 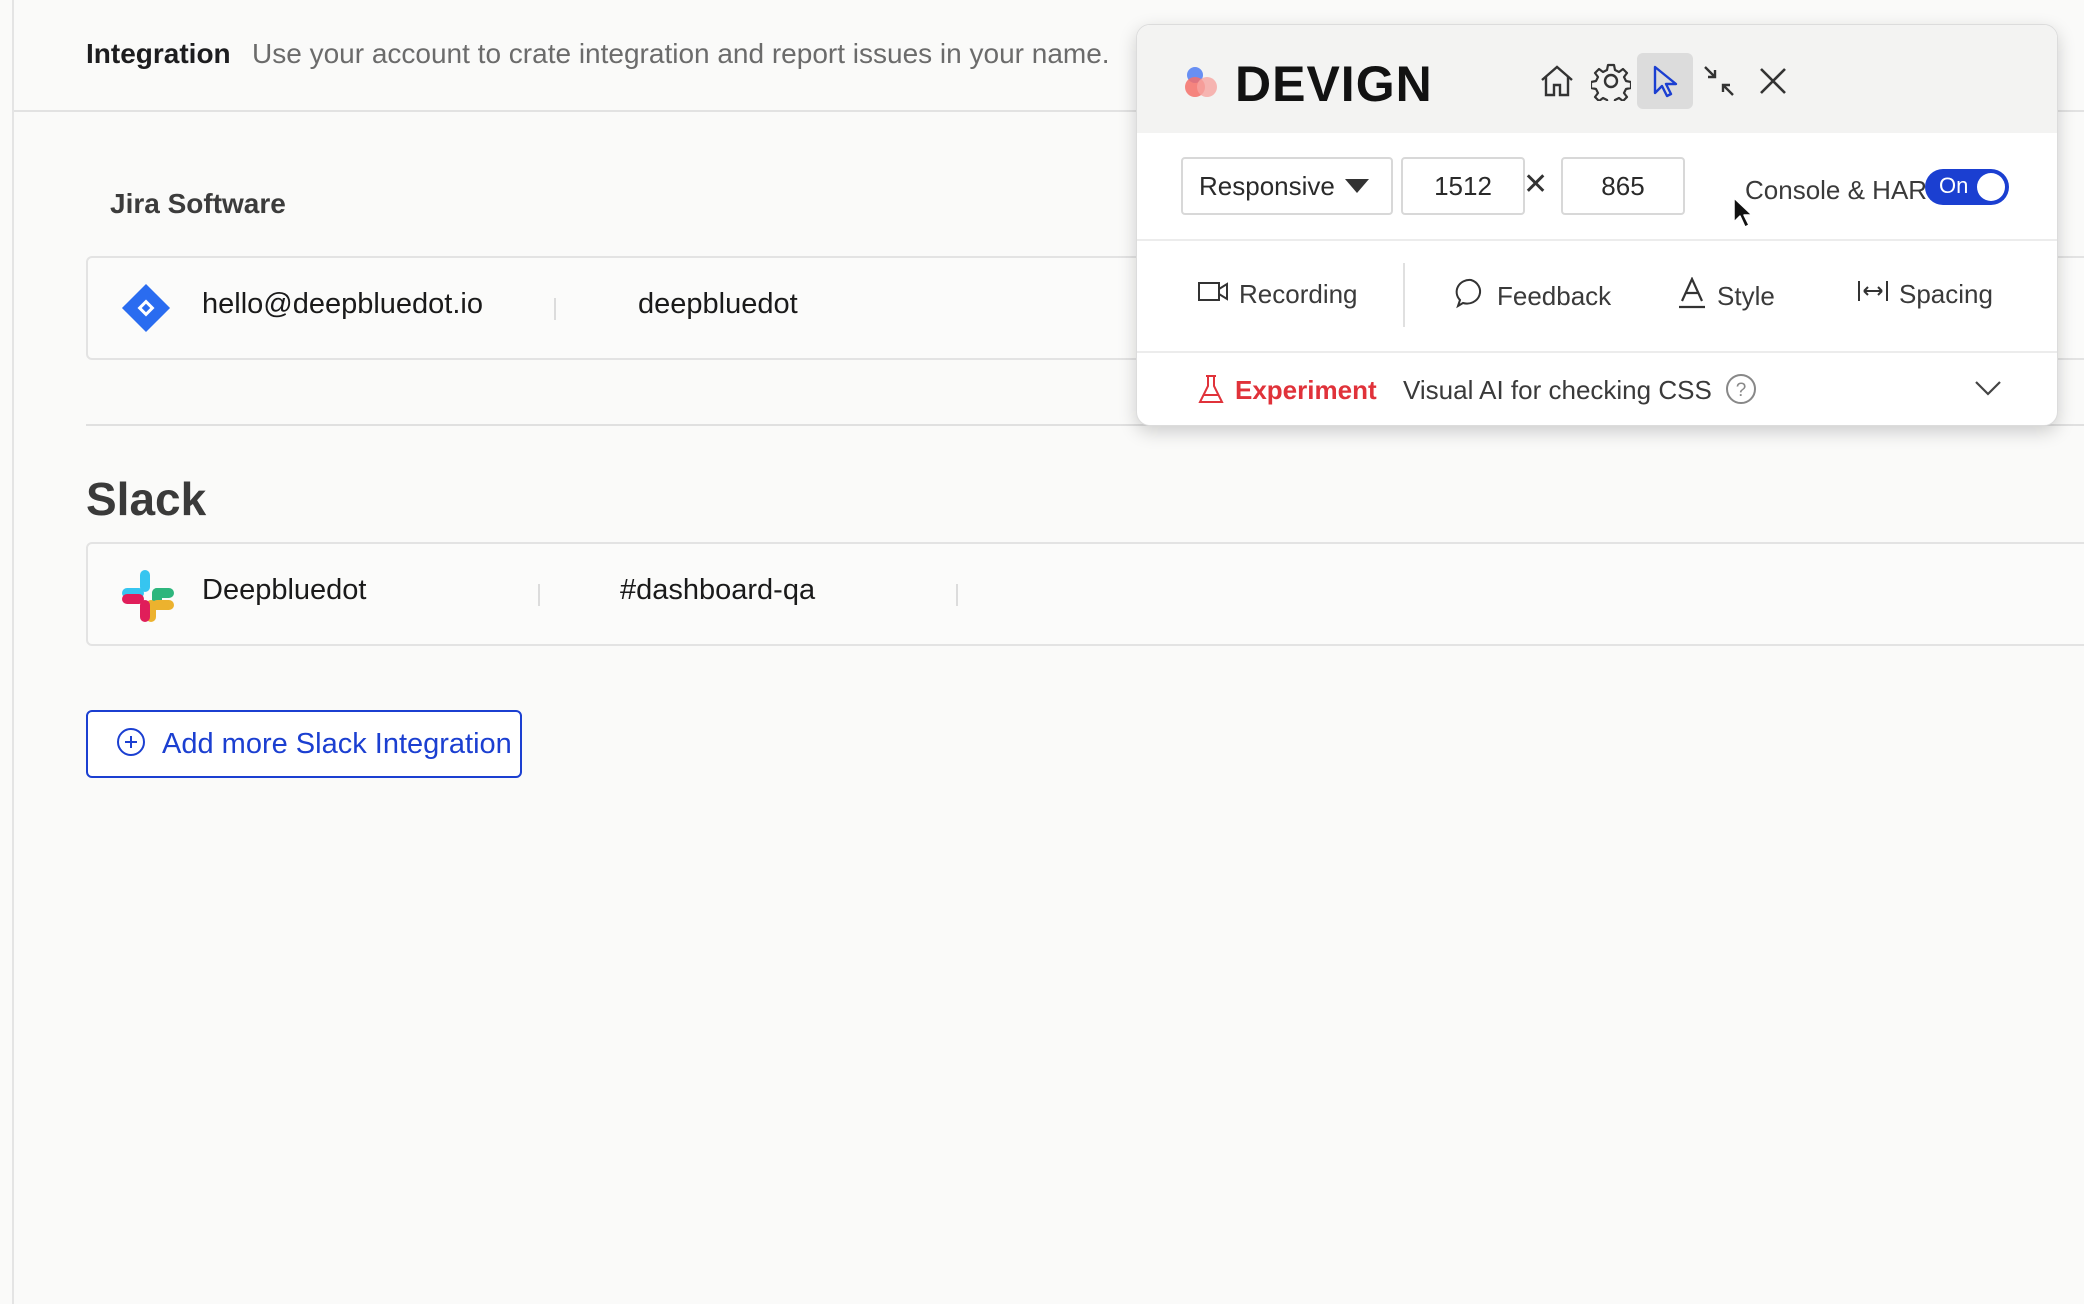 I want to click on spacing-tool-button: Spacing, so click(x=1925, y=294).